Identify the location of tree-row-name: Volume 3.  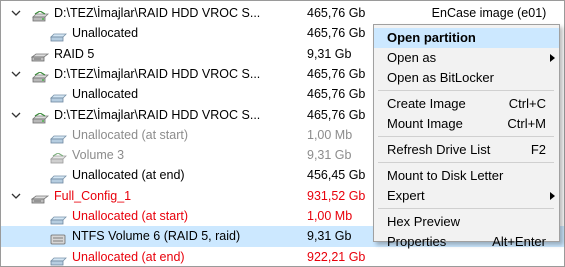
(98, 155).